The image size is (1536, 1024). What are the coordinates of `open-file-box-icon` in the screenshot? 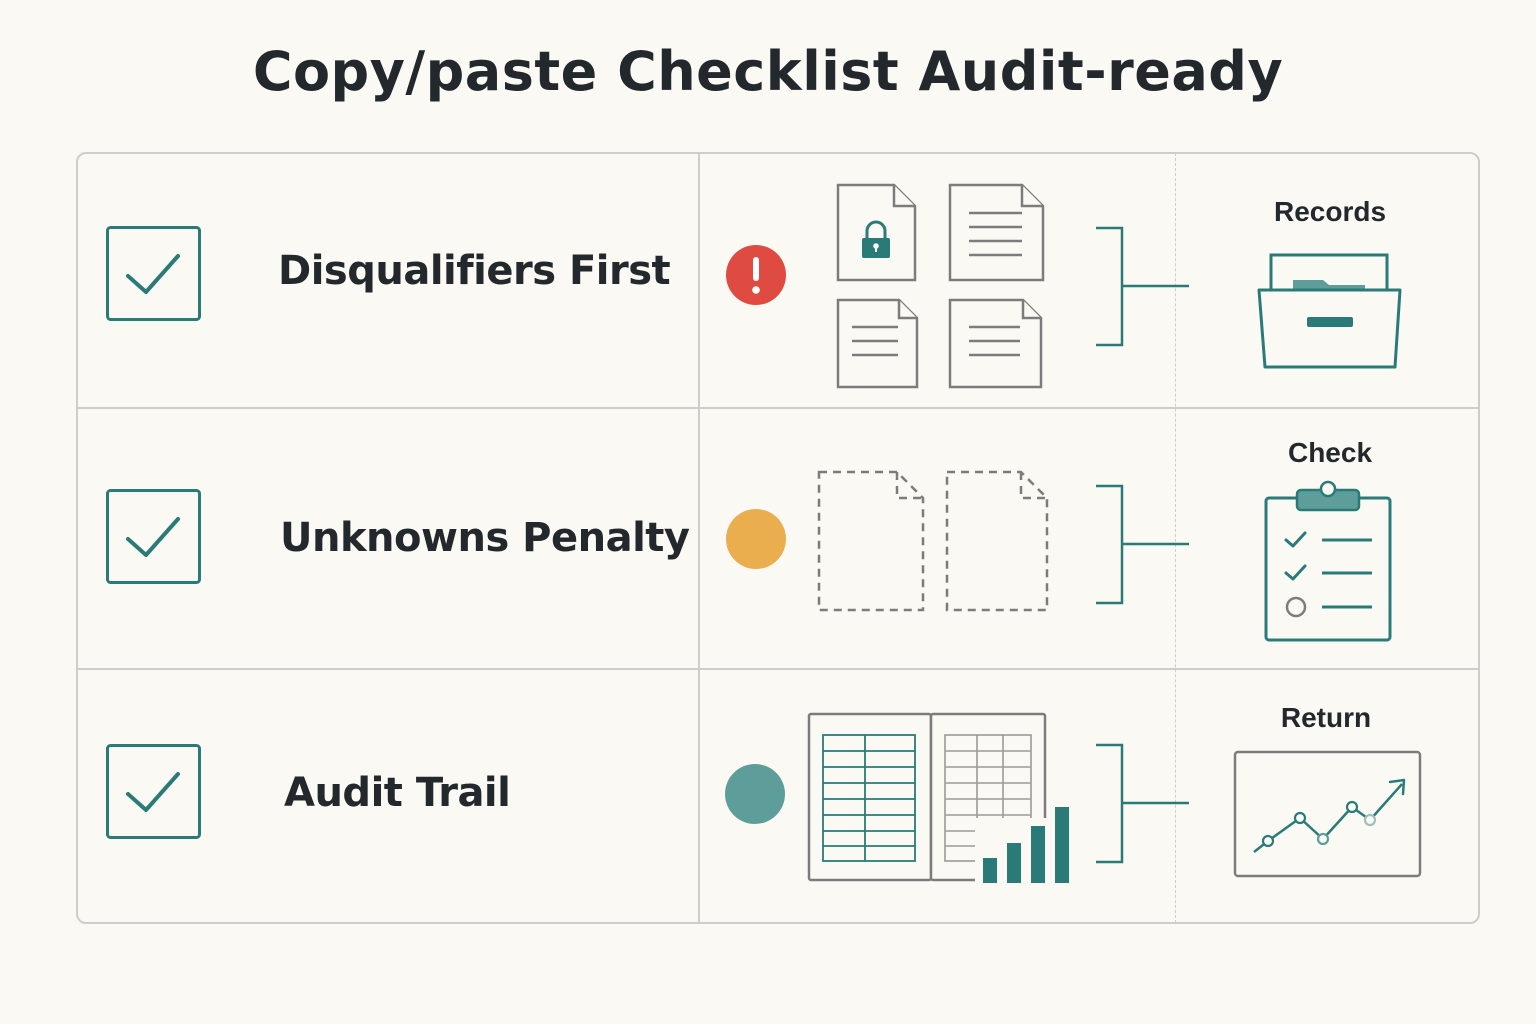 It's located at (1329, 311).